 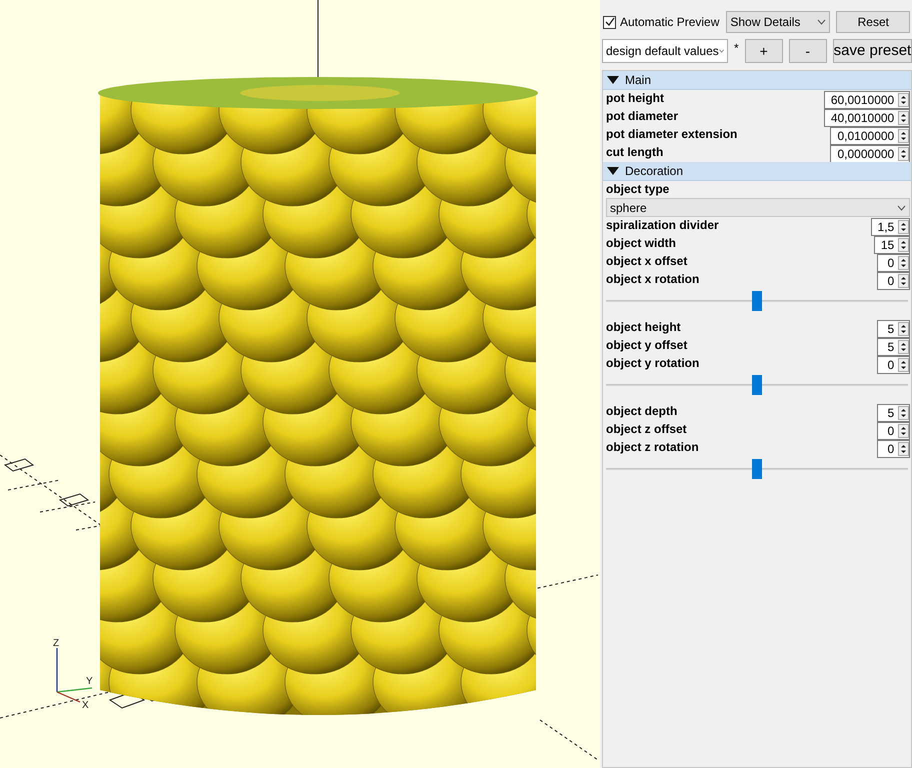 I want to click on parameter-label: object x rotation, so click(x=653, y=279).